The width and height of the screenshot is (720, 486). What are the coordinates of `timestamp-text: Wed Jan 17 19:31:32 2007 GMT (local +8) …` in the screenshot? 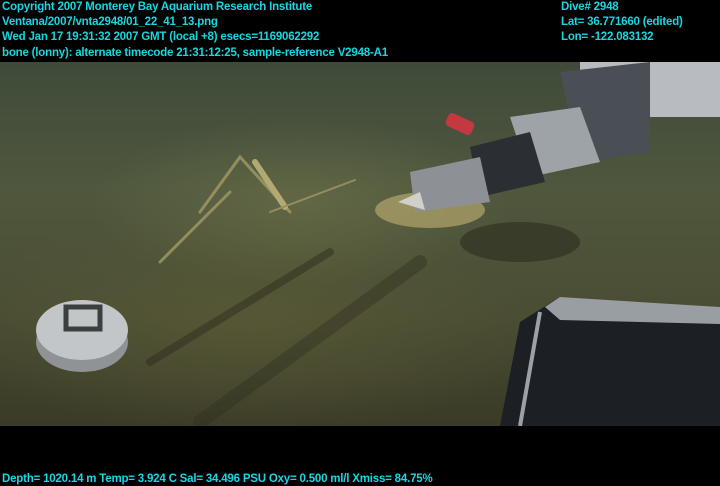 It's located at (161, 37).